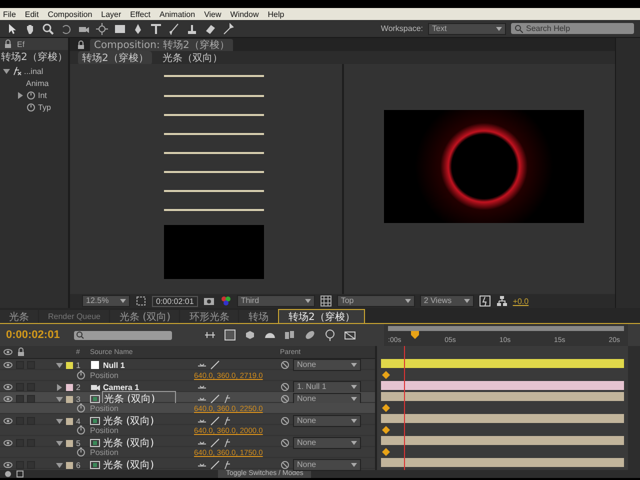 Image resolution: width=640 pixels, height=480 pixels. What do you see at coordinates (187, 441) in the screenshot?
I see `layer-row: 5 光条 (双向) None` at bounding box center [187, 441].